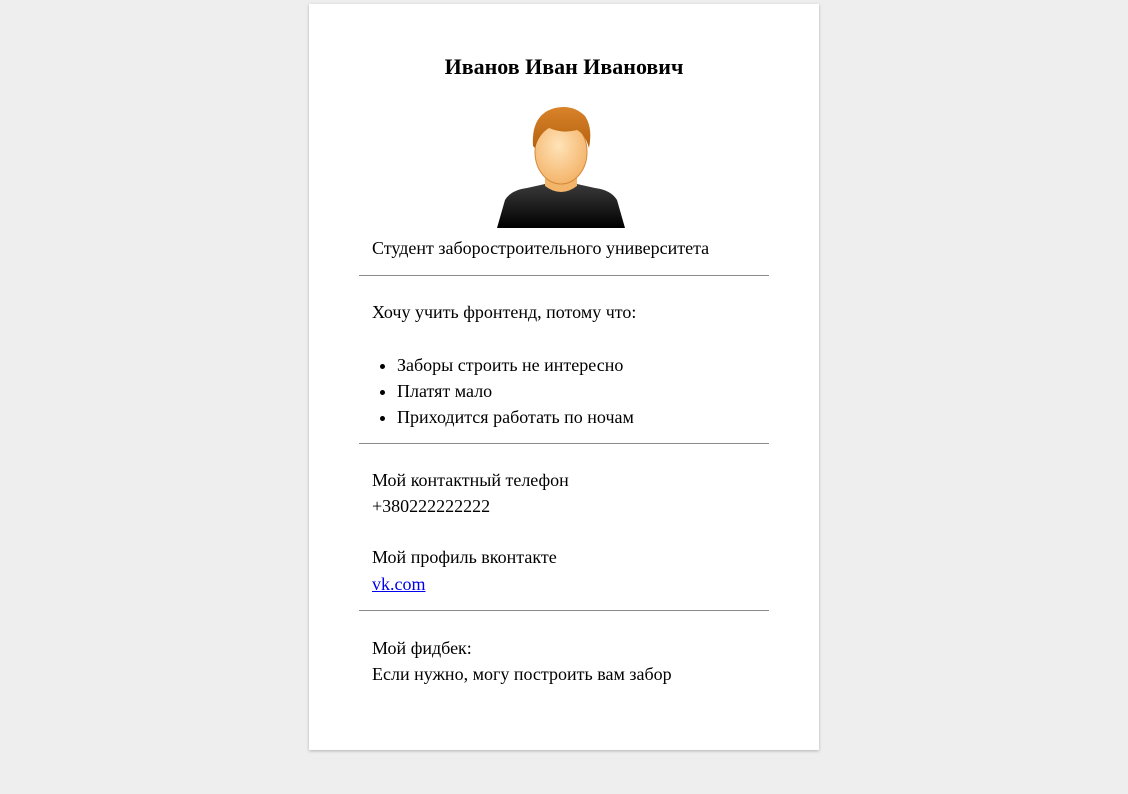  What do you see at coordinates (515, 417) in the screenshot?
I see `list-item: Приходится работать по ночам` at bounding box center [515, 417].